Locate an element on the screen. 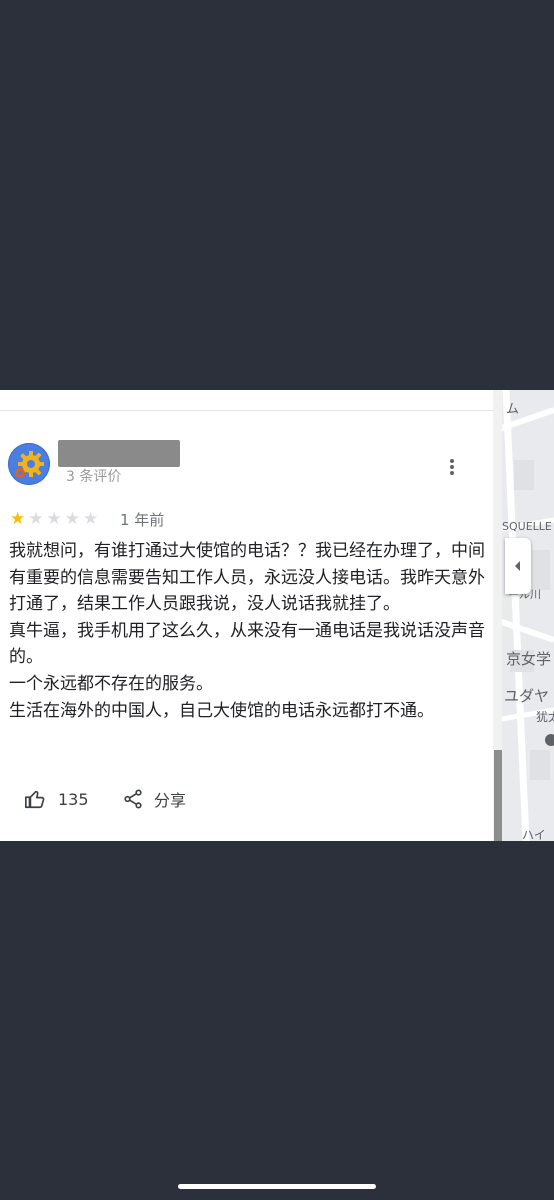 The image size is (554, 1200). share-label: 分享 is located at coordinates (170, 800).